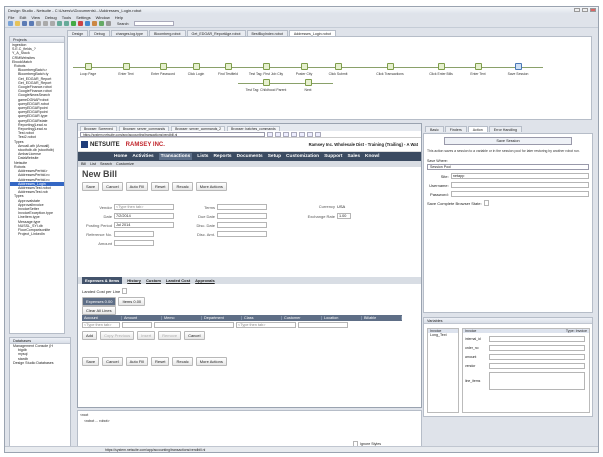  I want to click on nav-customization: Customization, so click(302, 156).